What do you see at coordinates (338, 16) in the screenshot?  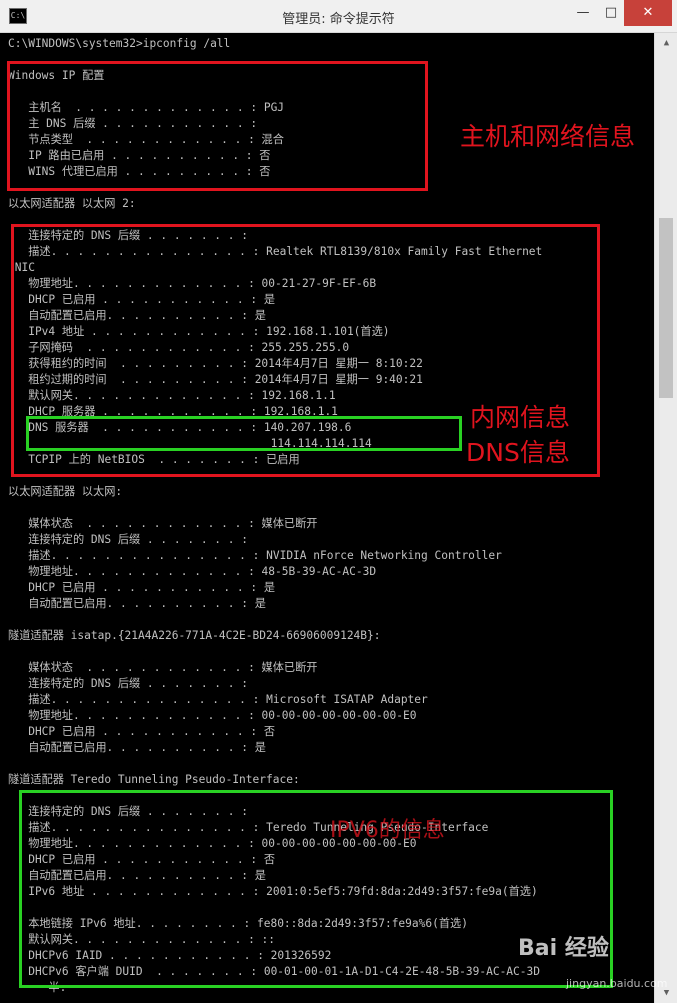 I see `title-bar: C:\ 管理员: 命令提示符 — □ ✕` at bounding box center [338, 16].